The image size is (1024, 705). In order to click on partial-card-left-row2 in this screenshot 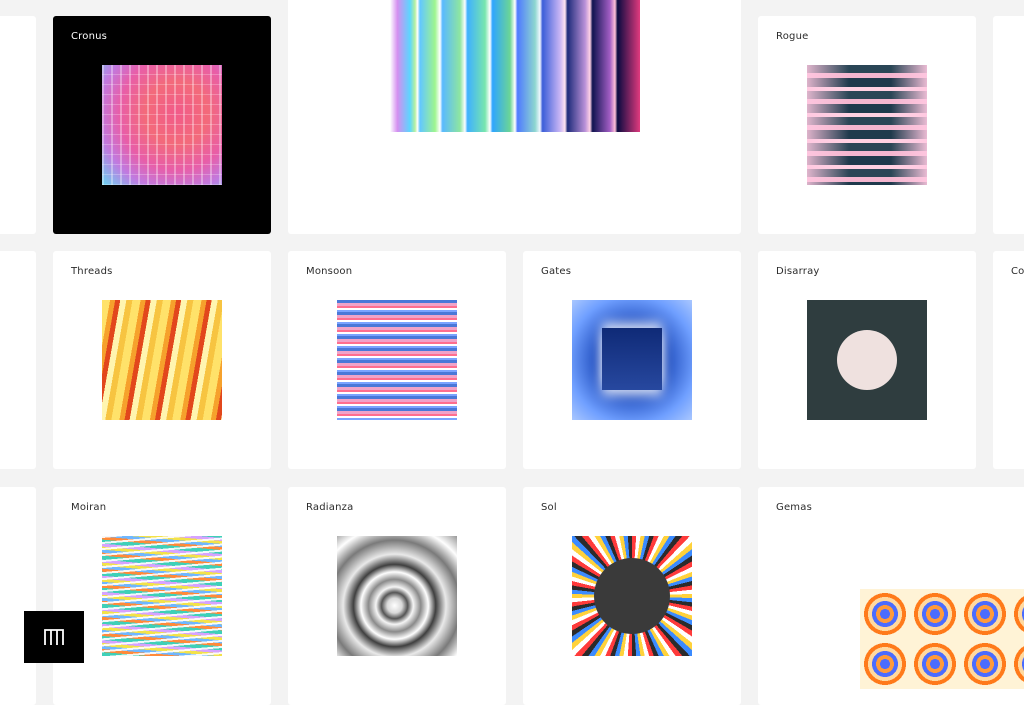, I will do `click(18, 360)`.